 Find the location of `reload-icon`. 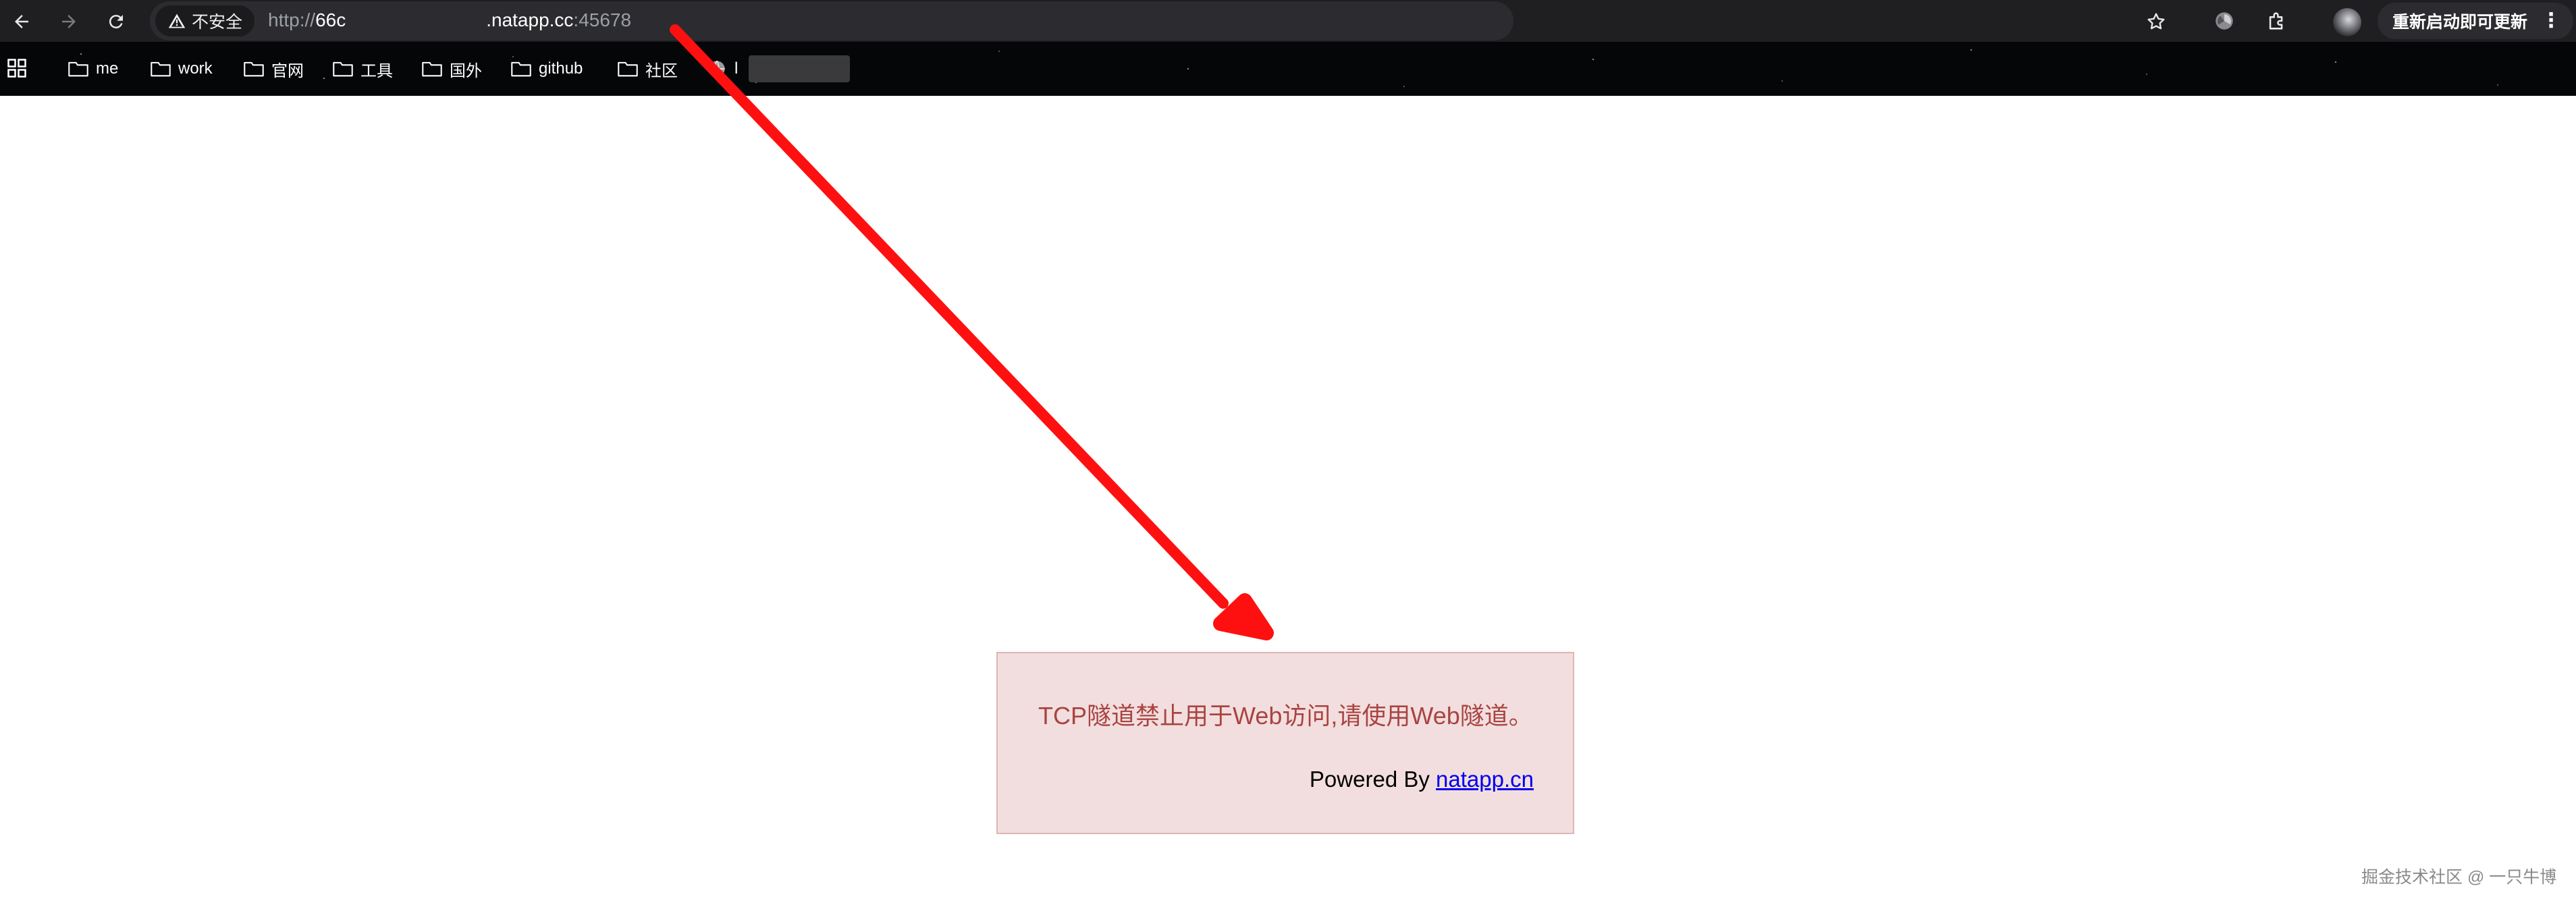

reload-icon is located at coordinates (116, 22).